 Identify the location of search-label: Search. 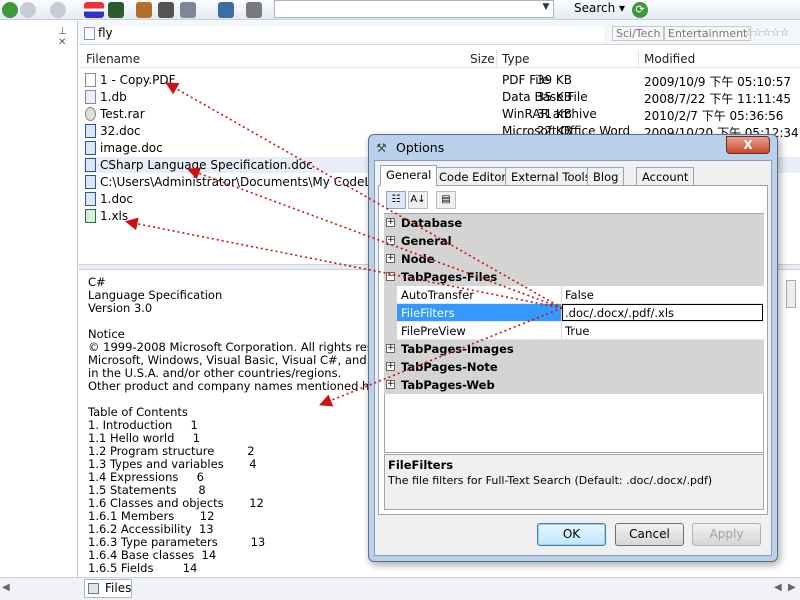
(595, 8).